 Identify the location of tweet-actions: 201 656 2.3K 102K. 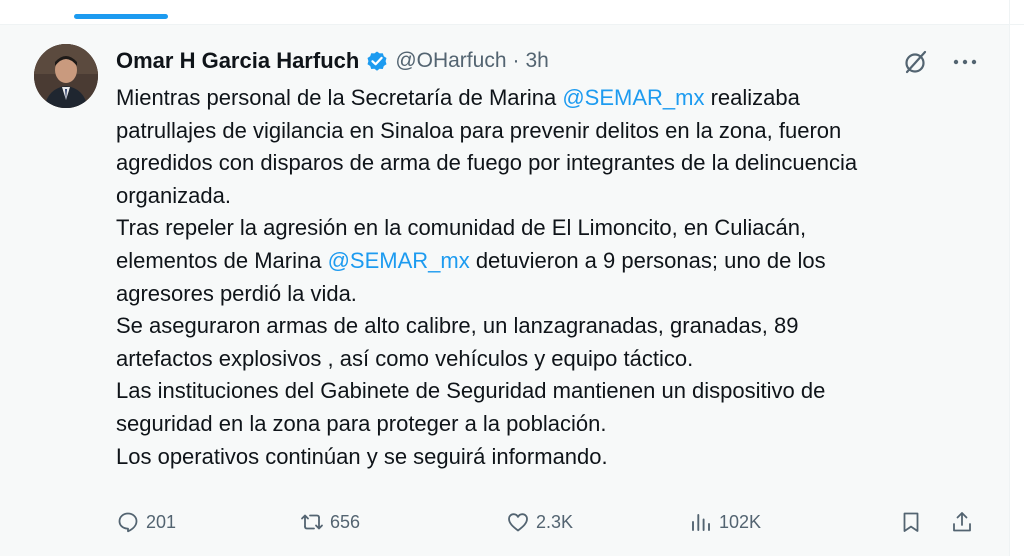
(551, 522).